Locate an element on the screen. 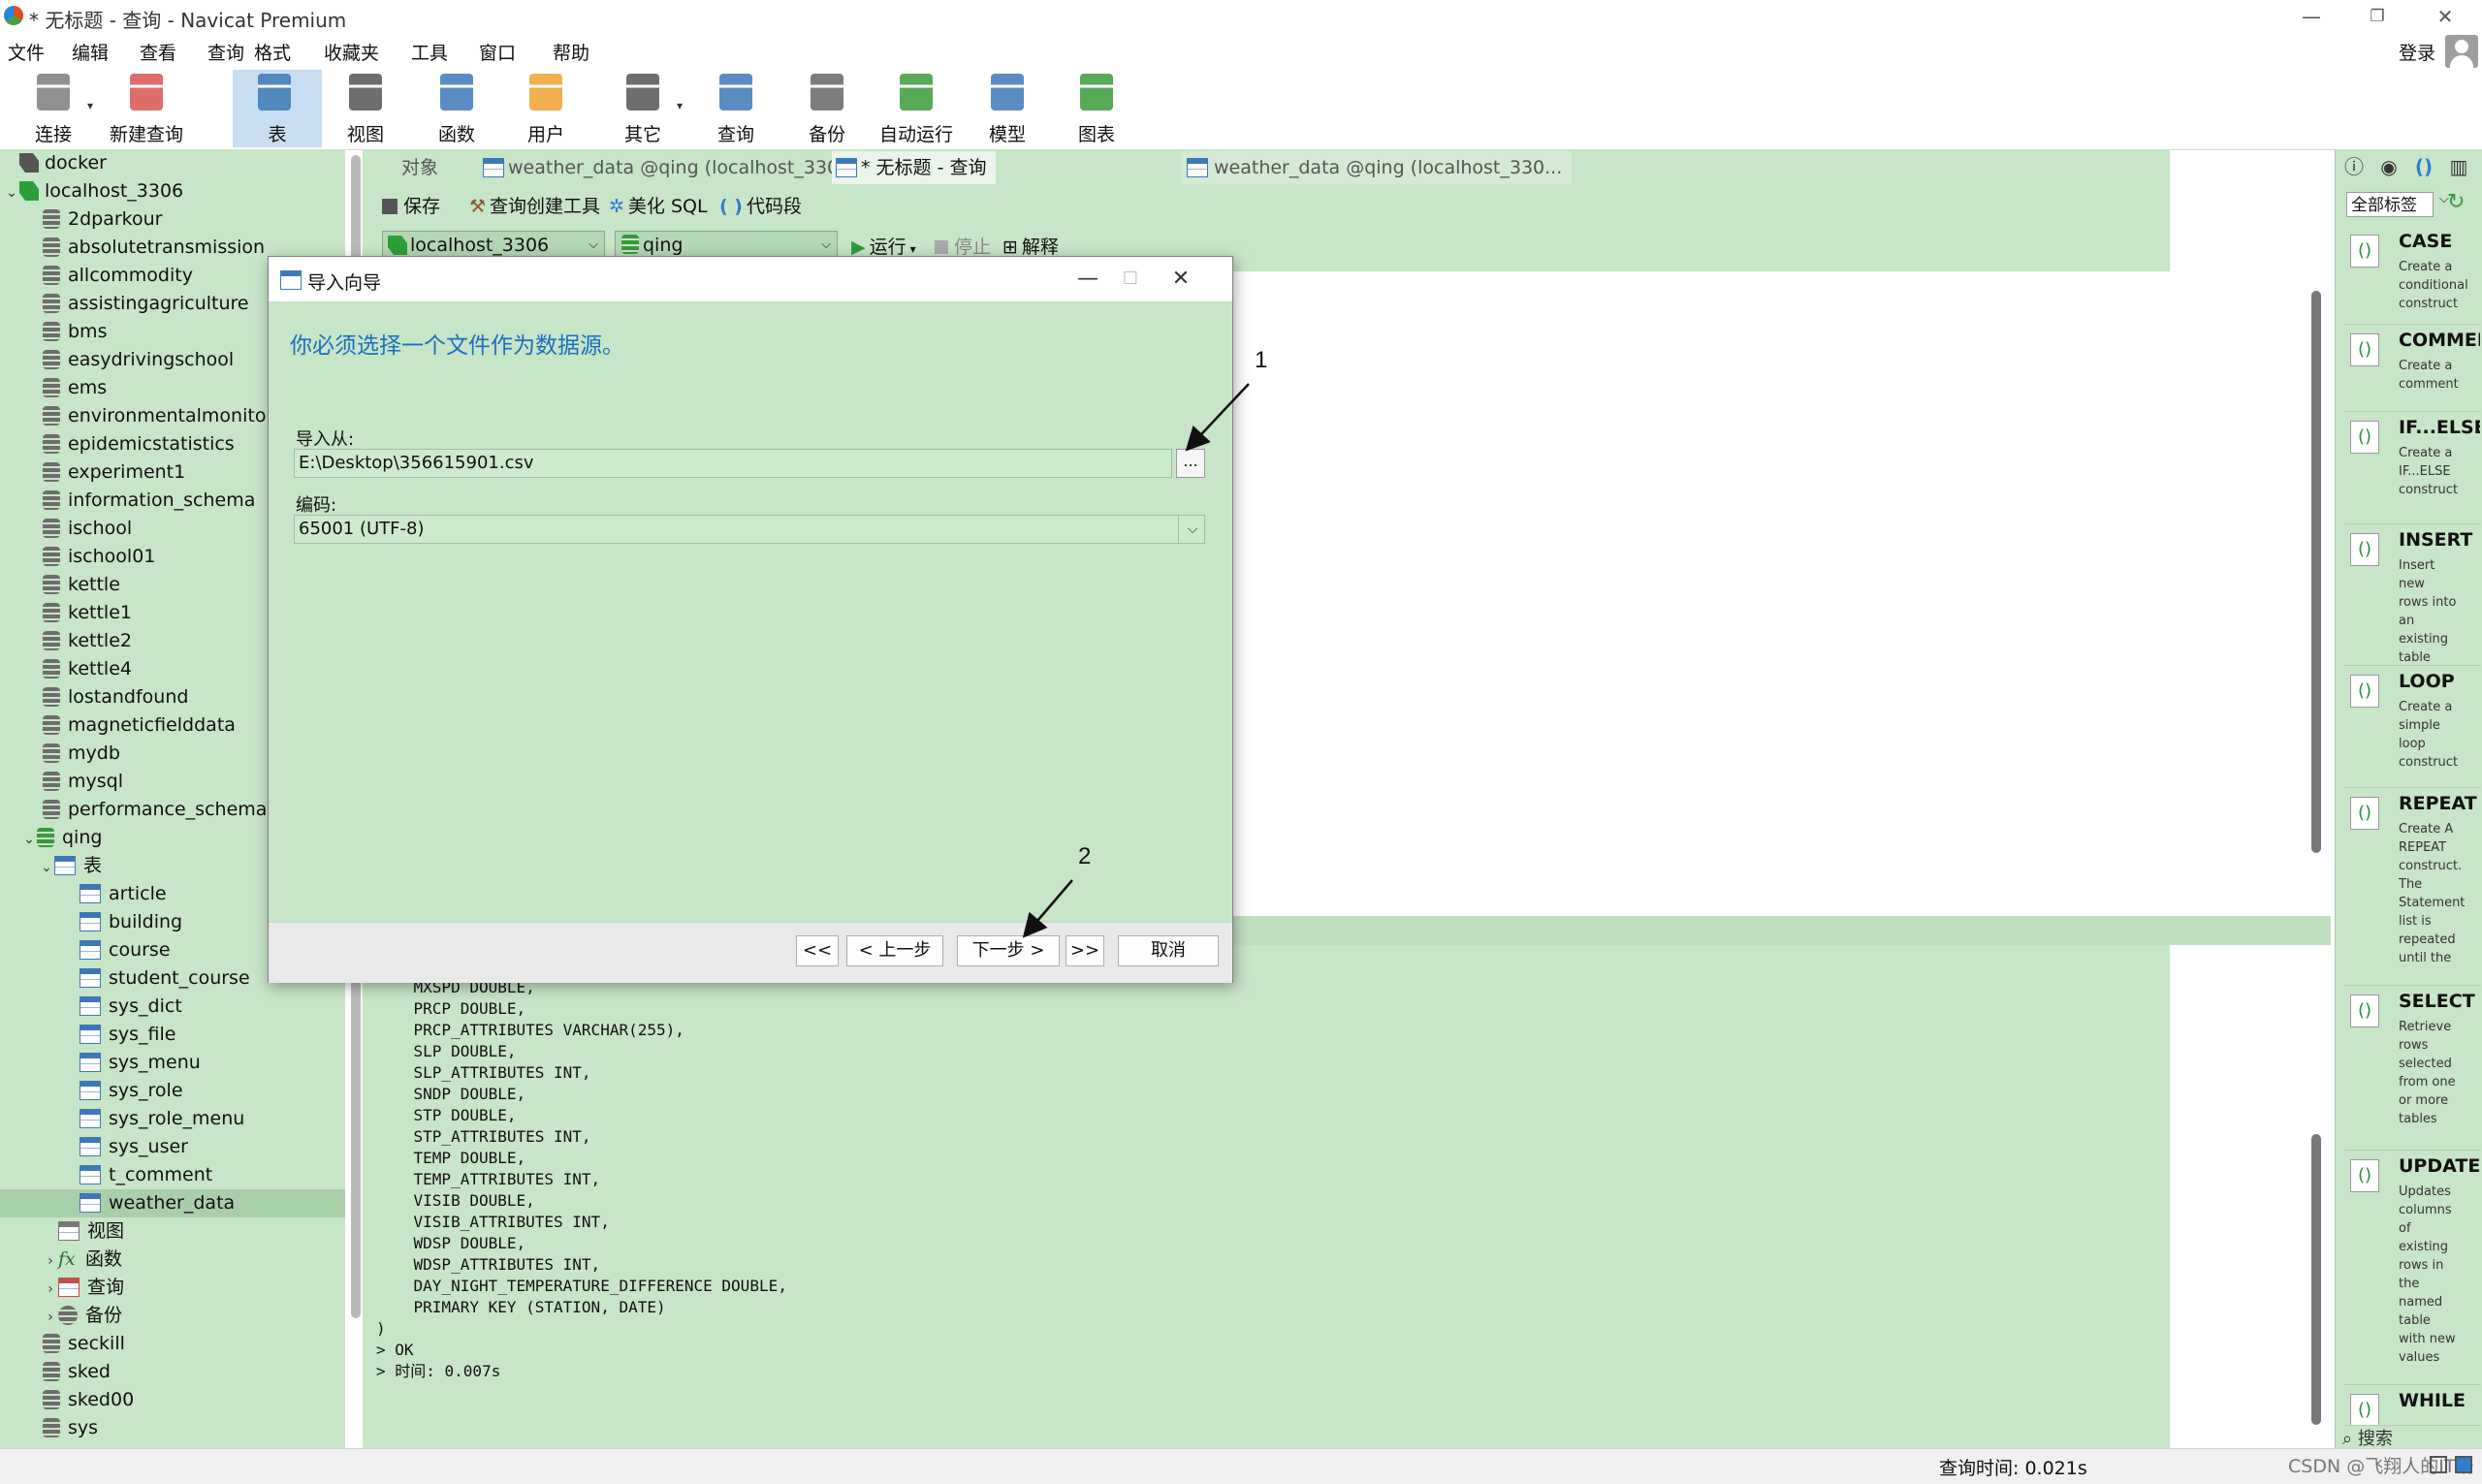 This screenshot has width=2482, height=1484. tree-table: sys_menu is located at coordinates (172, 1063).